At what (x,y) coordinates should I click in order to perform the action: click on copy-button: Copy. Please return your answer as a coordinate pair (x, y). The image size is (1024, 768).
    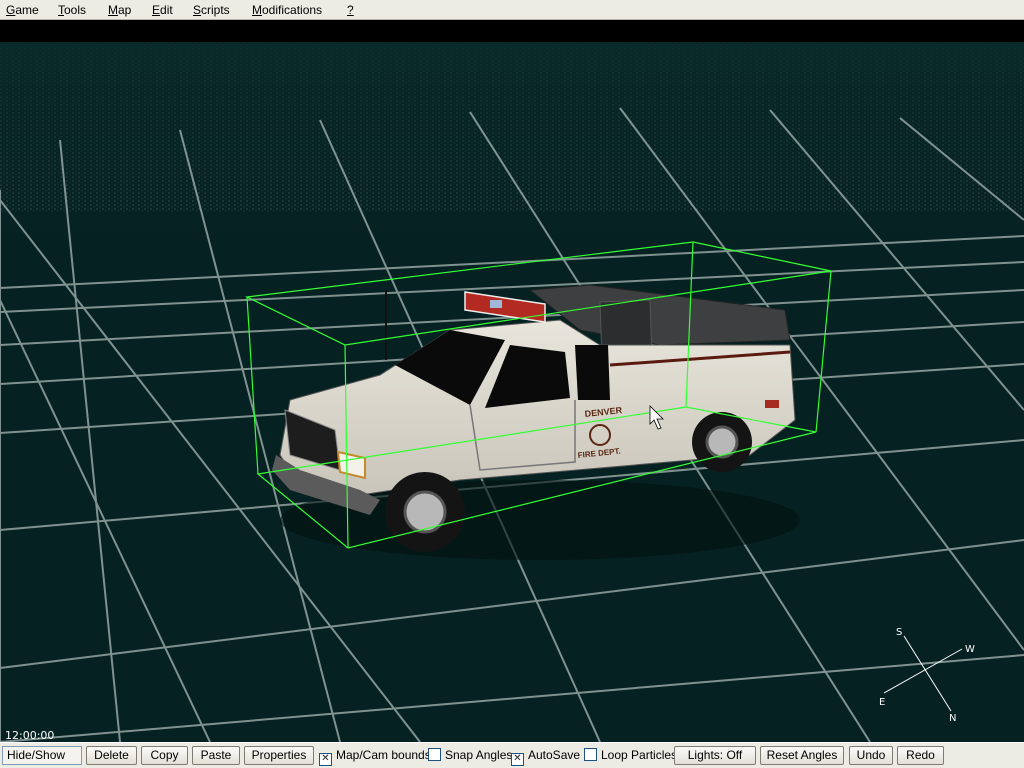
    Looking at the image, I should click on (164, 755).